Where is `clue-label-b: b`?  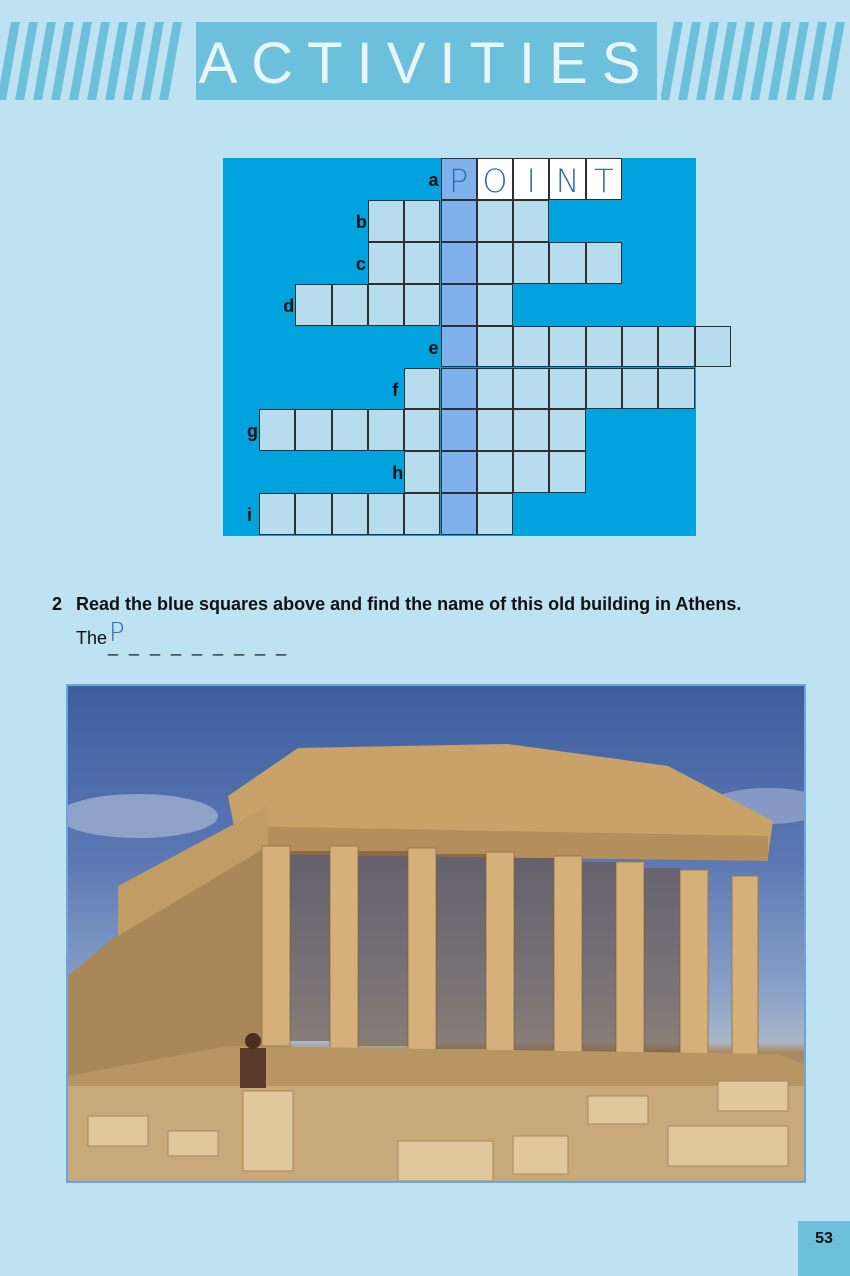
clue-label-b: b is located at coordinates (361, 221).